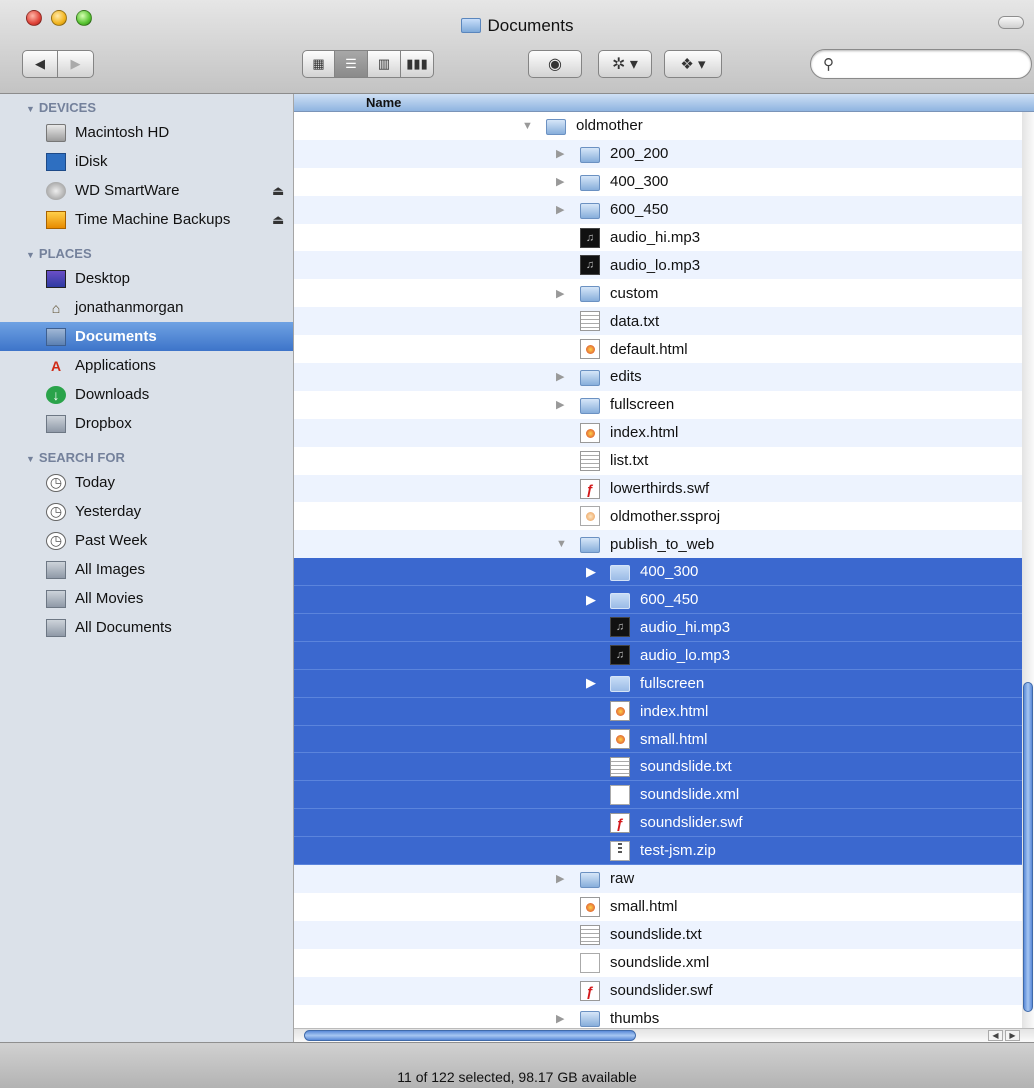 This screenshot has width=1034, height=1088. What do you see at coordinates (664, 126) in the screenshot?
I see `file-row: ▼ oldmother` at bounding box center [664, 126].